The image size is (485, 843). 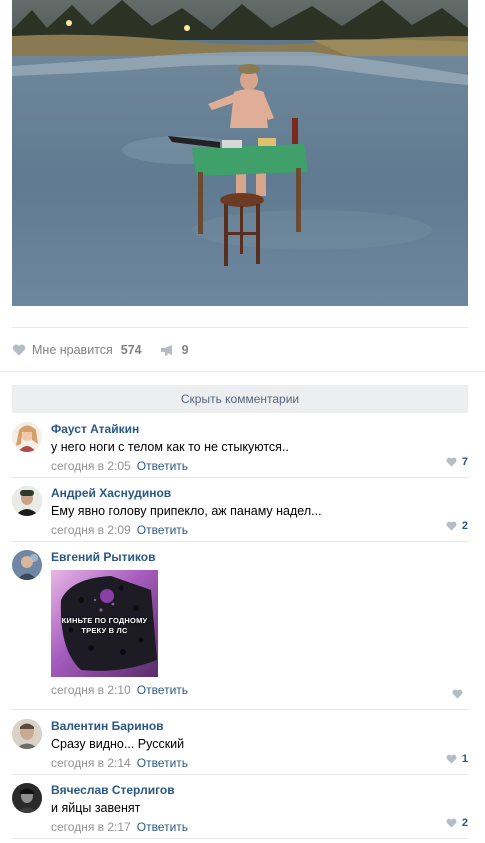 I want to click on comment-like-count: 1, so click(x=464, y=759).